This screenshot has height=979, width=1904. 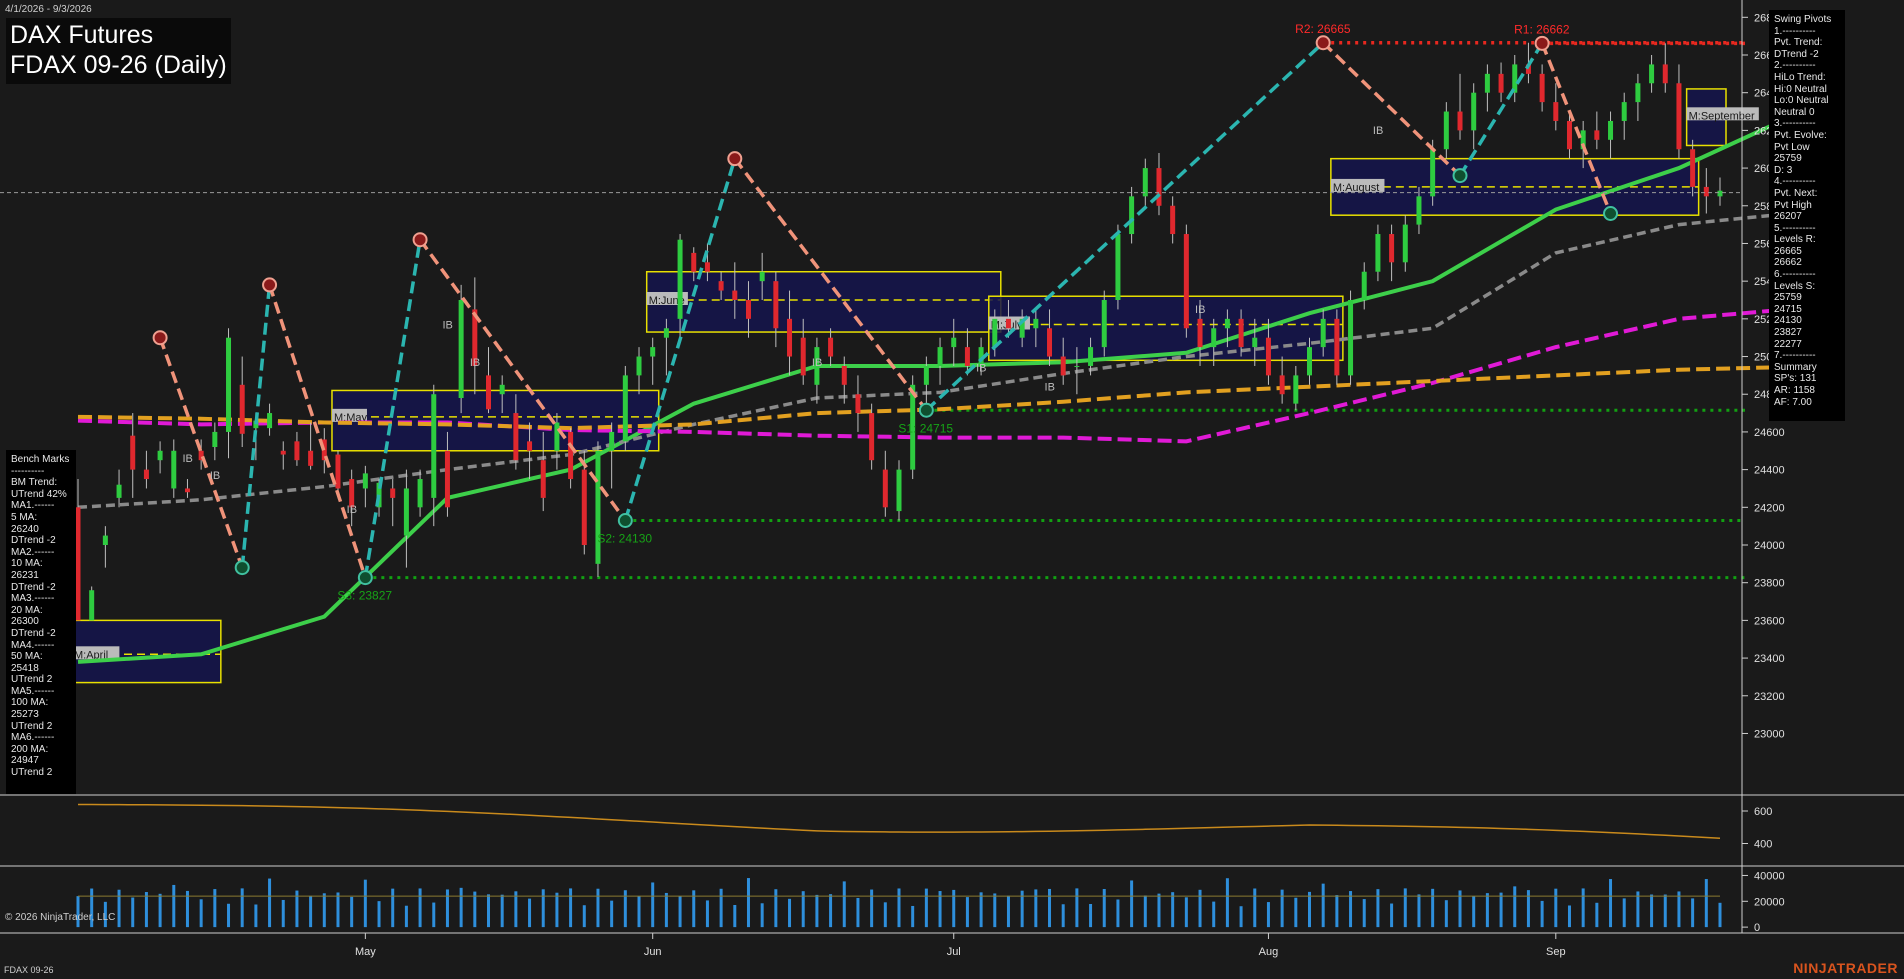 What do you see at coordinates (1269, 952) in the screenshot?
I see `time-tick-label: Aug` at bounding box center [1269, 952].